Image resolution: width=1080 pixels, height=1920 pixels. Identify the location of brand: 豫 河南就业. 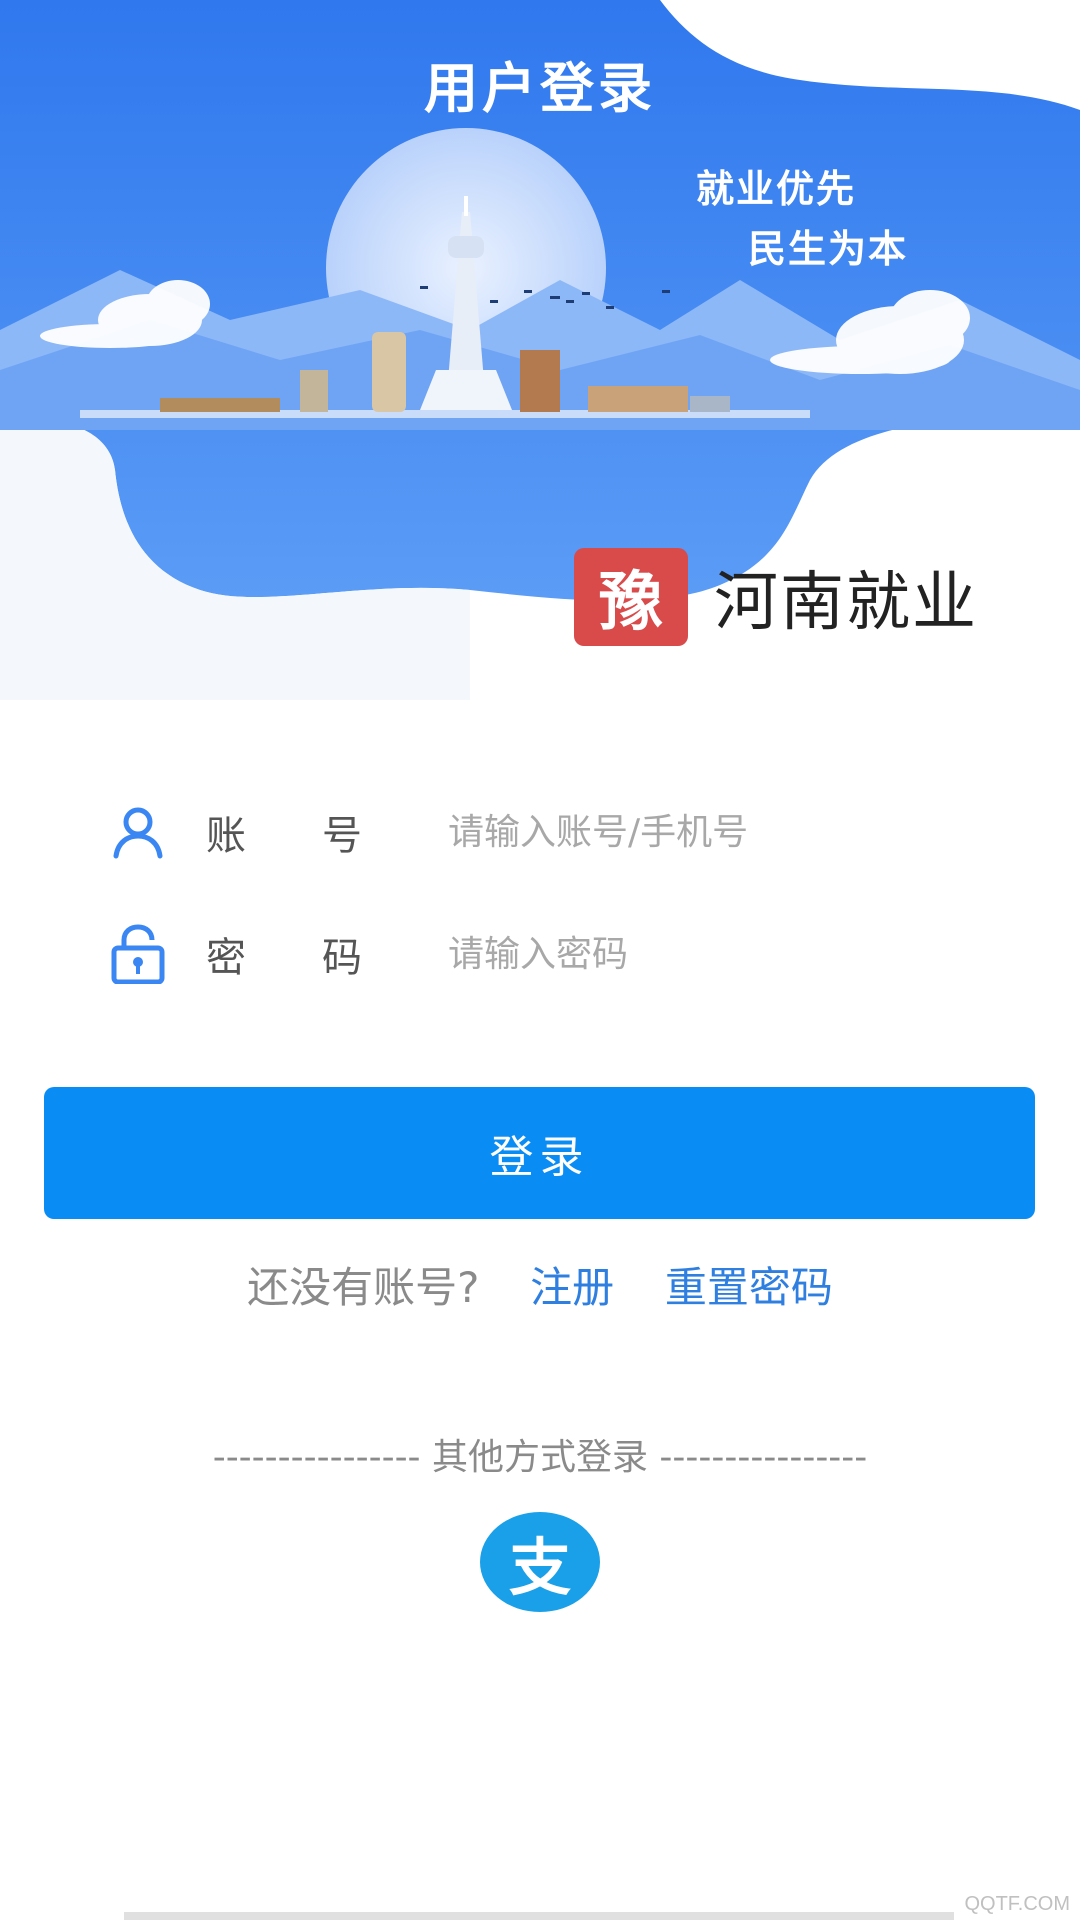
(776, 597).